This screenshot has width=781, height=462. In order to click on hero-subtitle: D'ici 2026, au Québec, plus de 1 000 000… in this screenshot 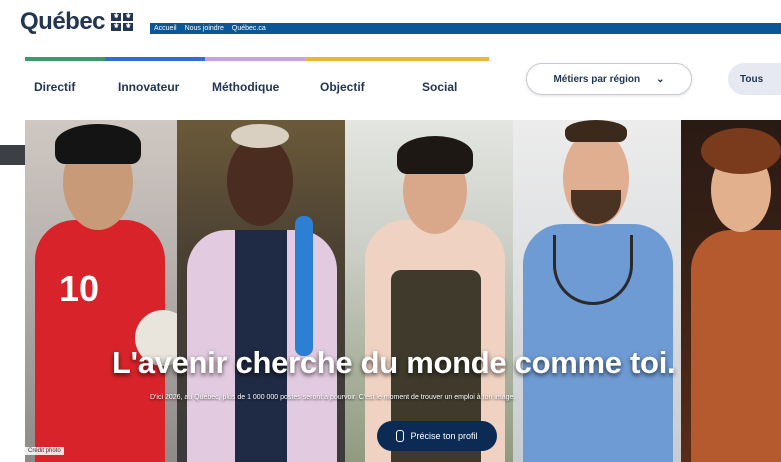, I will do `click(333, 397)`.